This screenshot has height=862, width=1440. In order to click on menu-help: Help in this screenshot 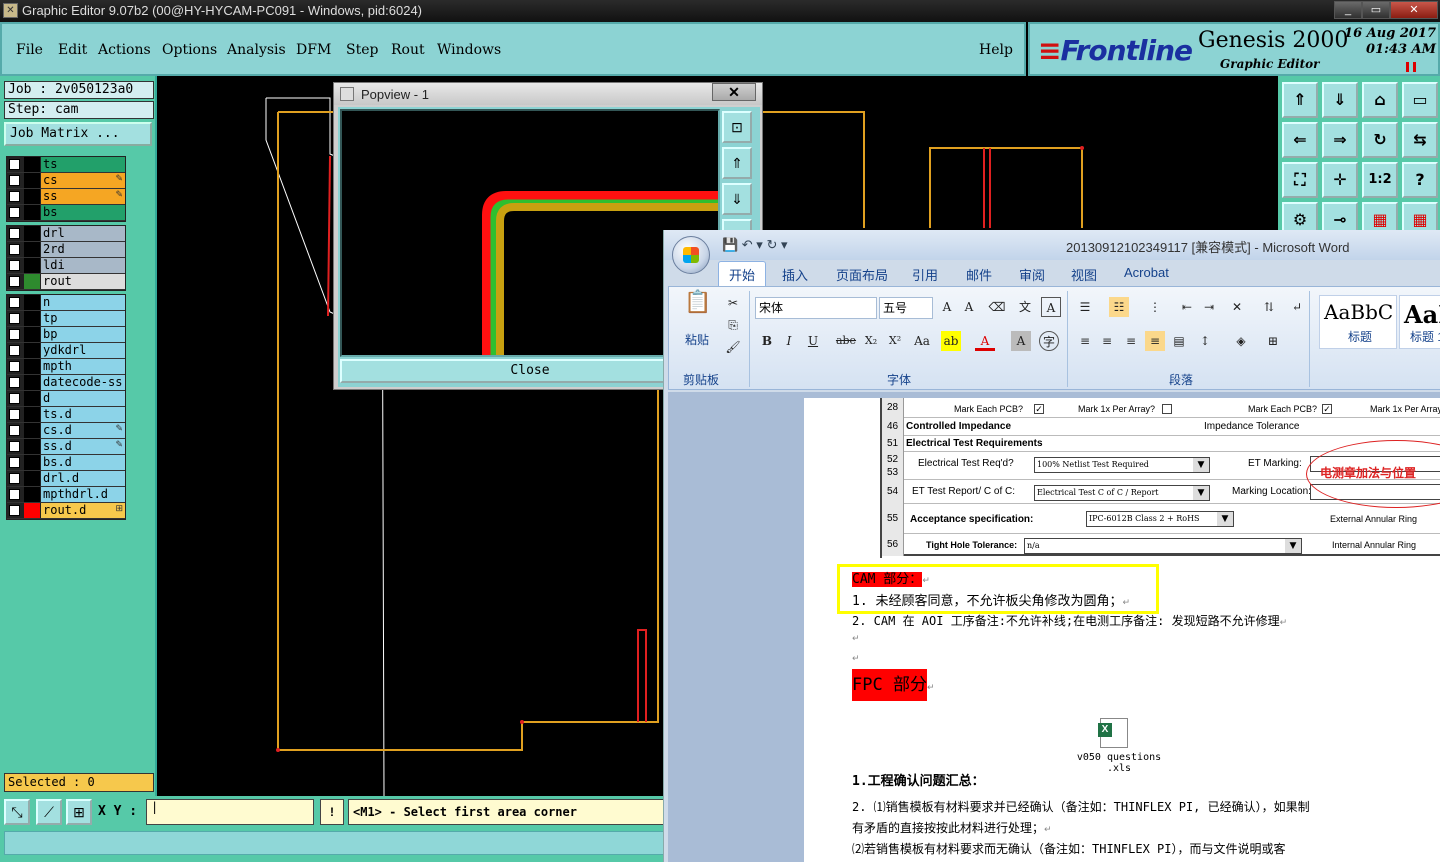, I will do `click(996, 50)`.